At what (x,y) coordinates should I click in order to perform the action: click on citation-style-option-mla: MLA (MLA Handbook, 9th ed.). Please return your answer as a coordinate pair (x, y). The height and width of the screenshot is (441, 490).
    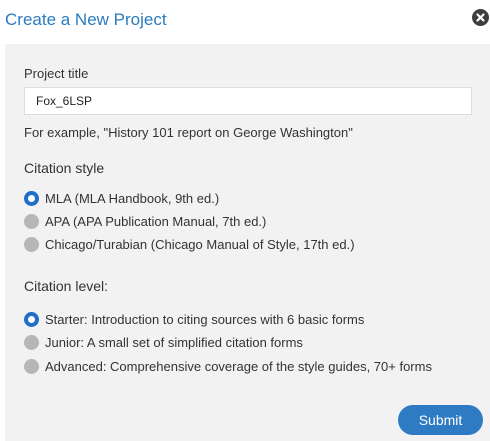
    Looking at the image, I should click on (121, 198).